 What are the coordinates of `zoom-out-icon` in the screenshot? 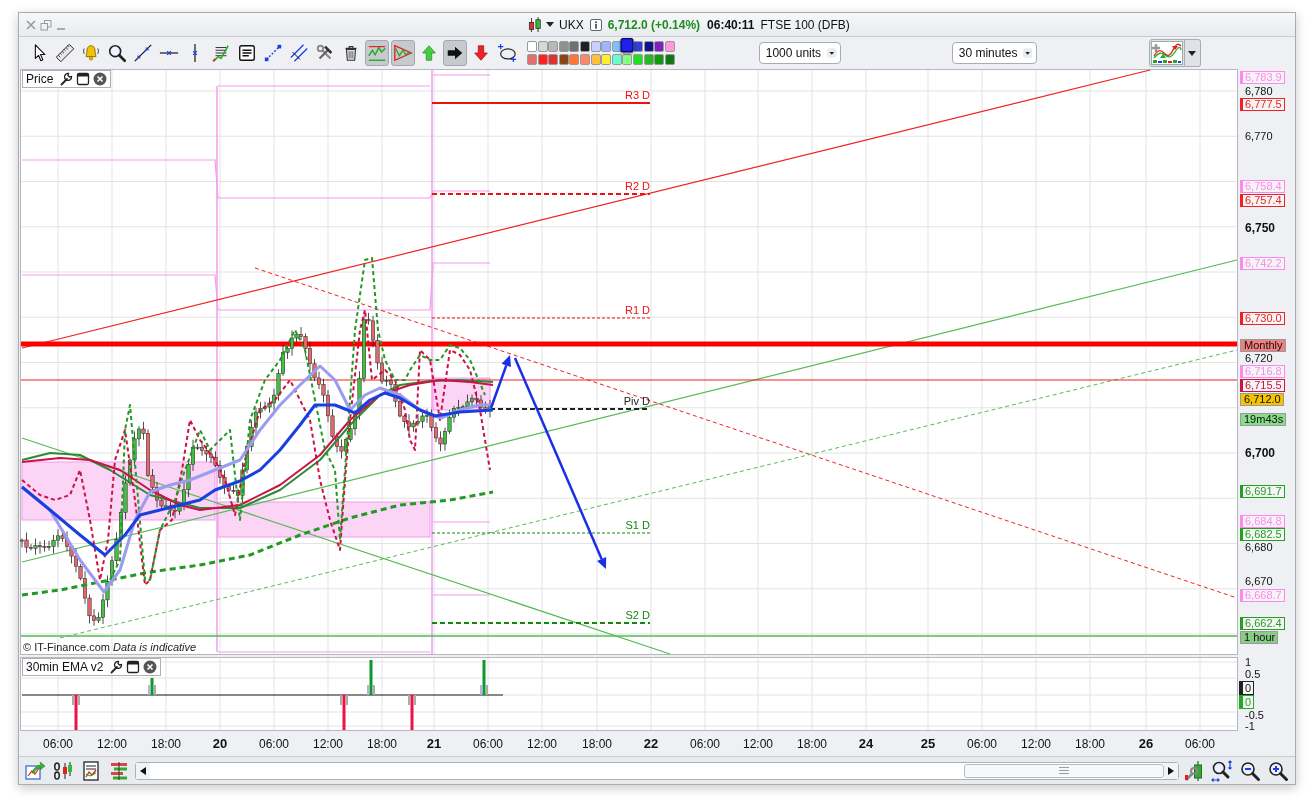 It's located at (1250, 770).